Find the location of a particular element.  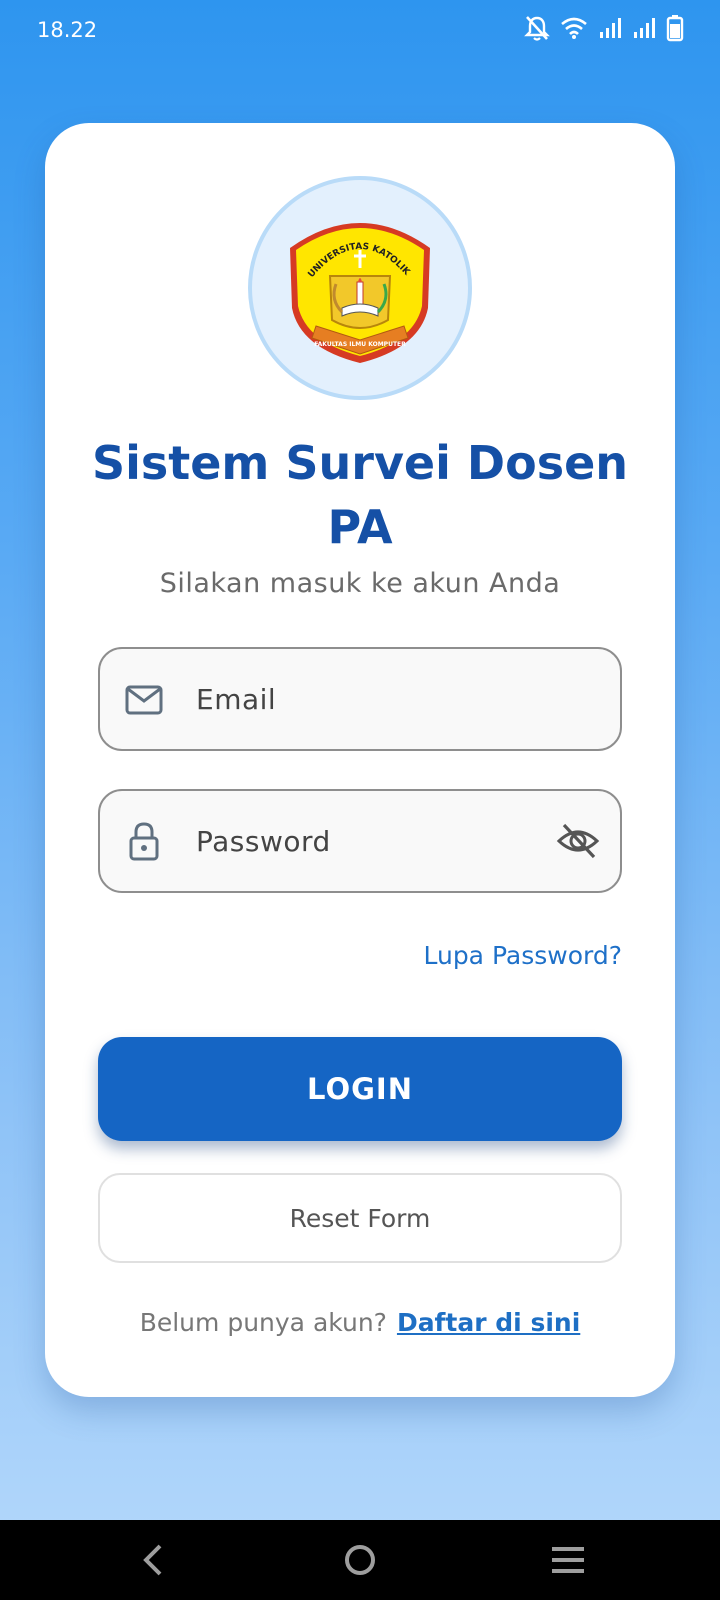

bell-off-icon is located at coordinates (537, 28).